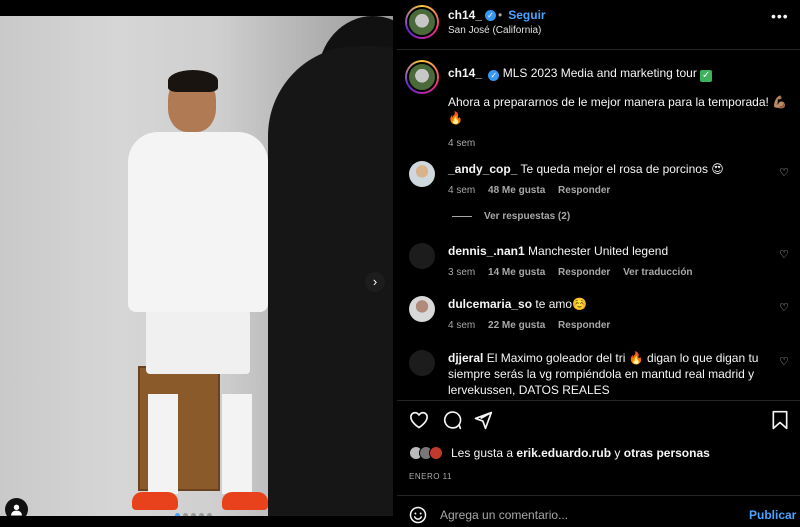  Describe the element at coordinates (563, 453) in the screenshot. I see `likes-user: erik.eduardo.rub` at that location.